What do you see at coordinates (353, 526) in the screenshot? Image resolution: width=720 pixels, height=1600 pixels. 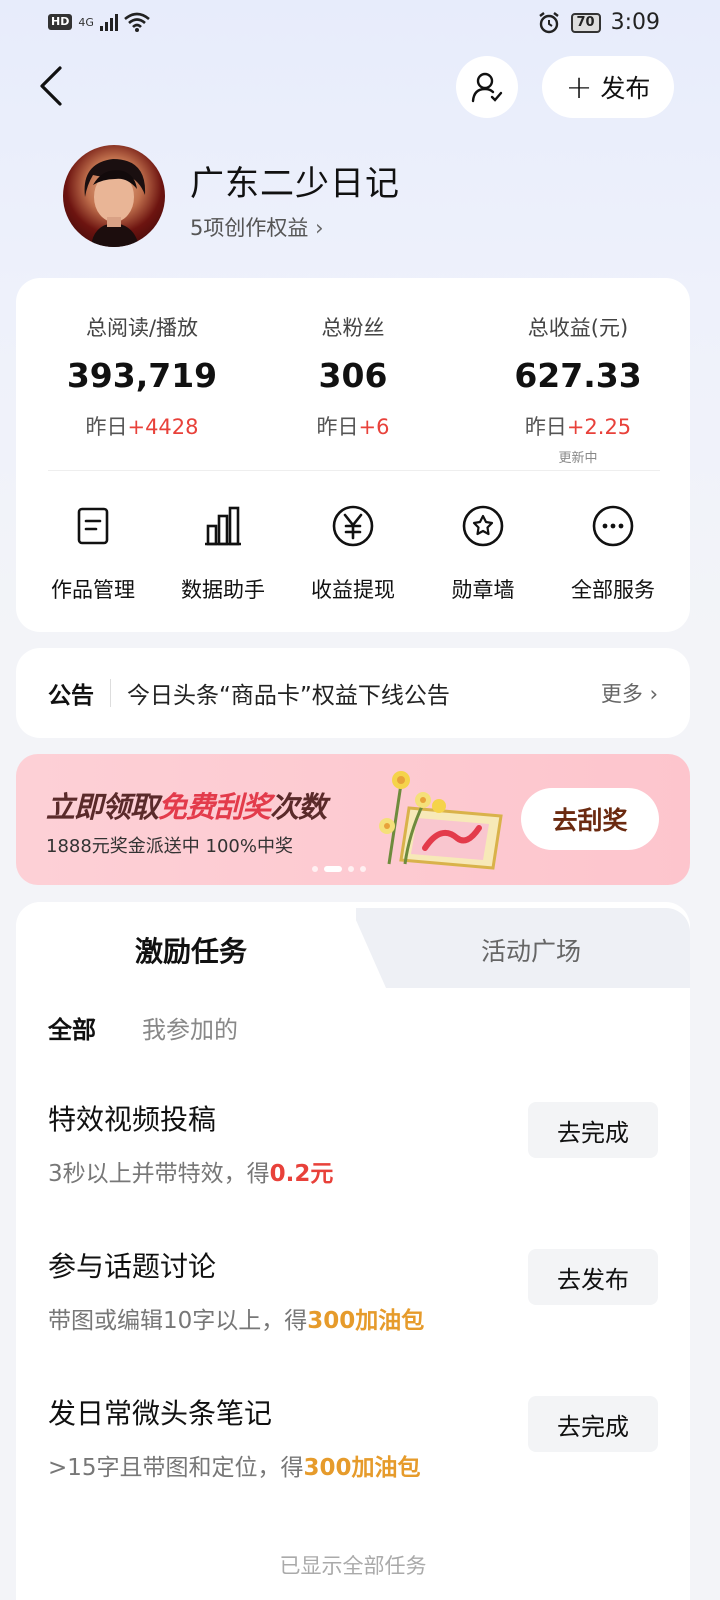 I see `yuan-icon` at bounding box center [353, 526].